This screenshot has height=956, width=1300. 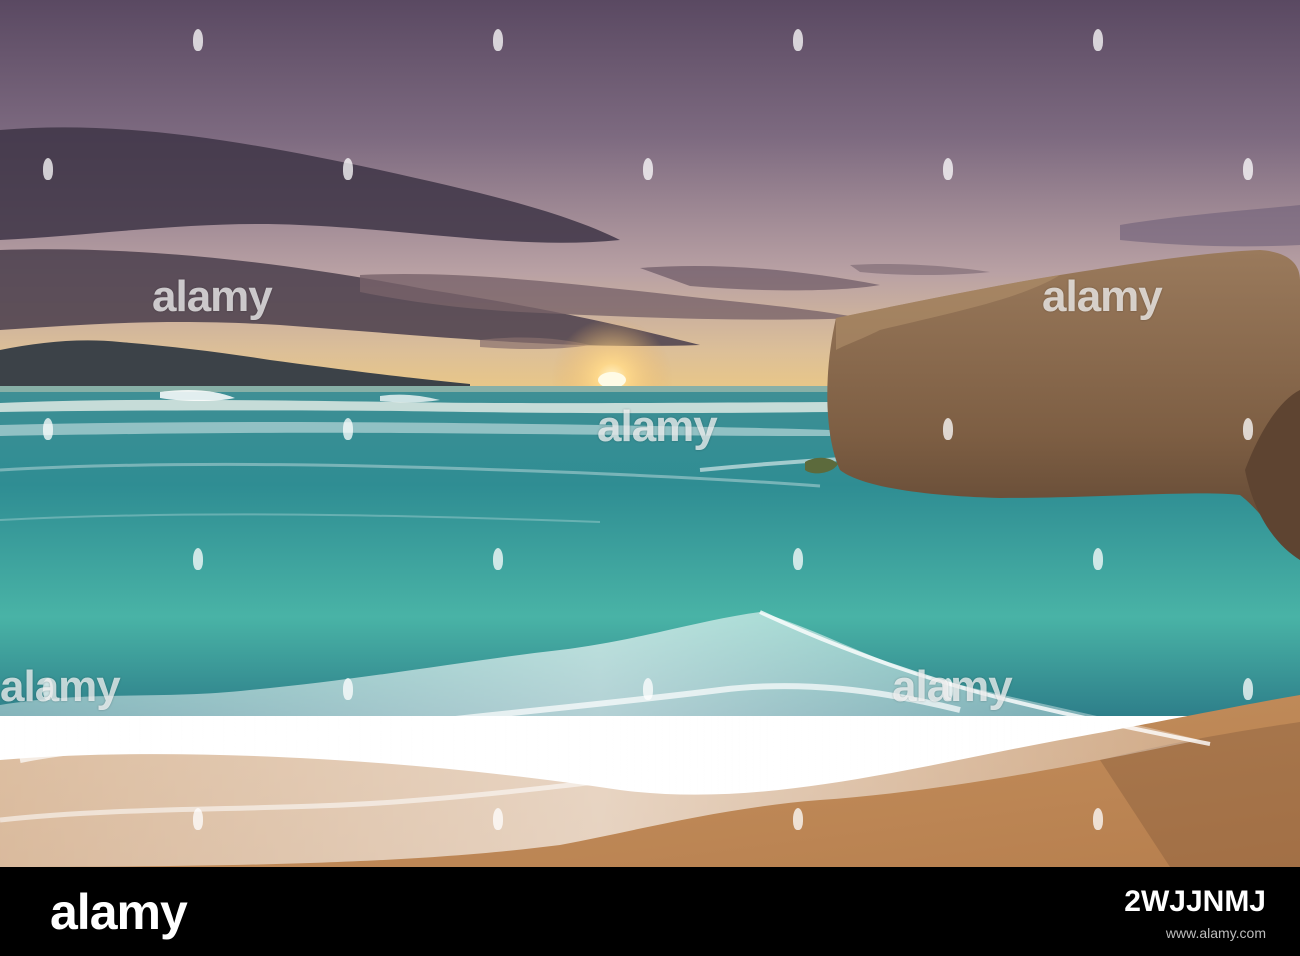 I want to click on banner-logo: alamy, so click(x=119, y=912).